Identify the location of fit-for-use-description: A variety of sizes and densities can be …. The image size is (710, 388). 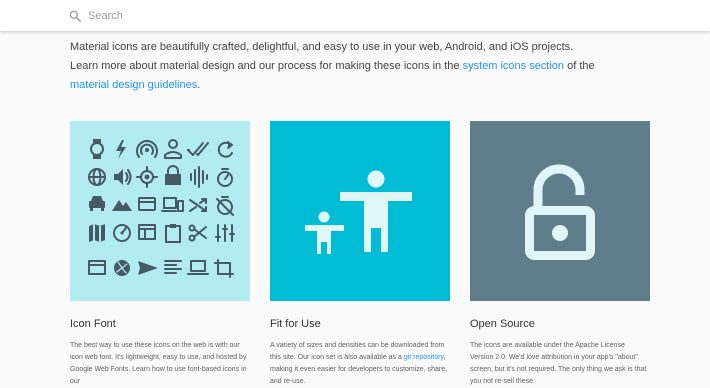
(360, 364).